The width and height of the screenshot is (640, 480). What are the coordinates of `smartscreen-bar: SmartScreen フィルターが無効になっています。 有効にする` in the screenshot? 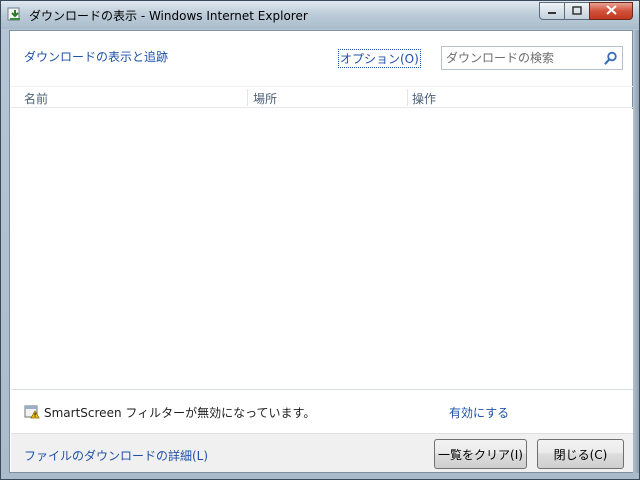 It's located at (322, 411).